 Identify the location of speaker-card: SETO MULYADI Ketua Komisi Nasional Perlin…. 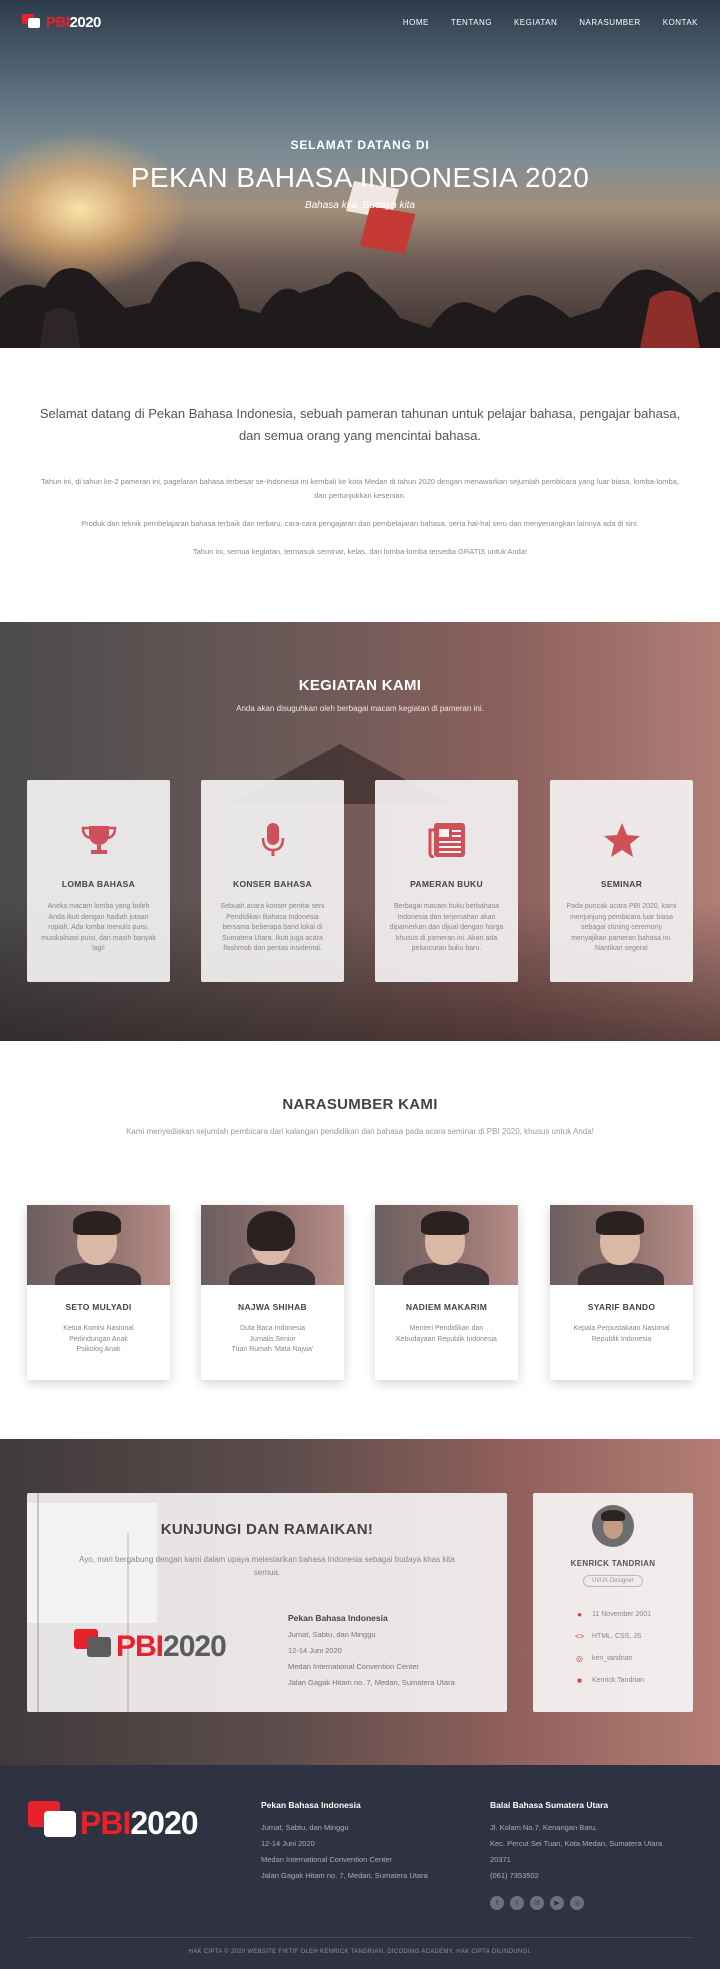
(98, 1292).